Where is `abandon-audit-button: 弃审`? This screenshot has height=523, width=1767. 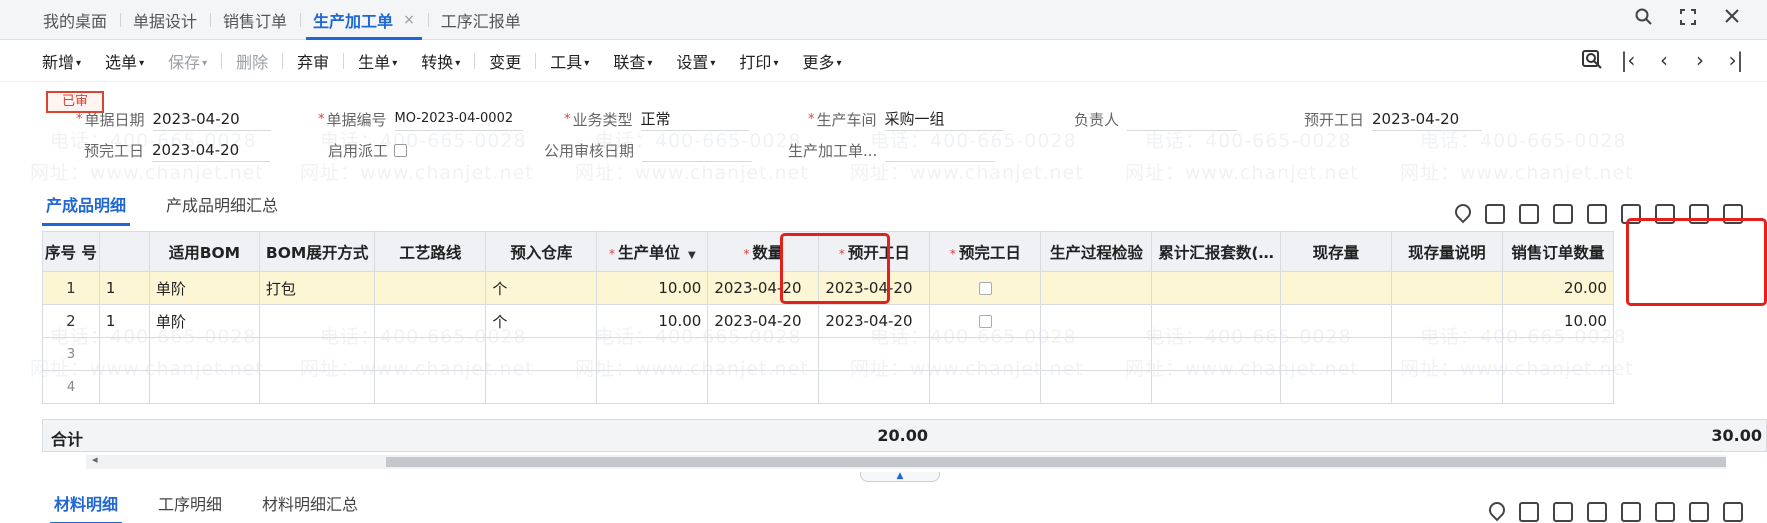 abandon-audit-button: 弃审 is located at coordinates (313, 61).